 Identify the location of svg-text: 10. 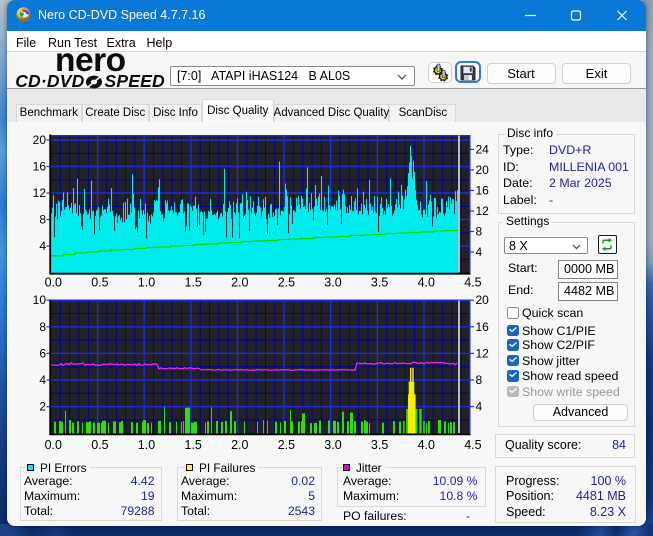
(40, 300).